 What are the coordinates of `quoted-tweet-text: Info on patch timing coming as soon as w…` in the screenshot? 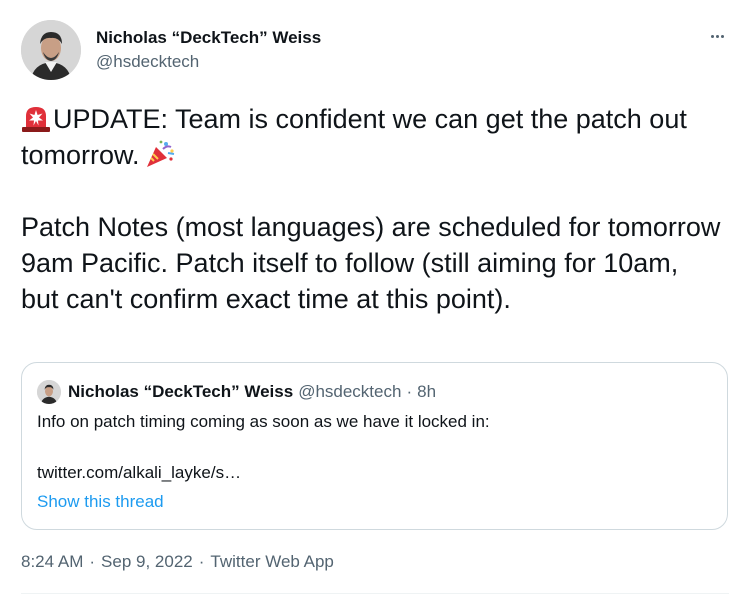 It's located at (263, 421).